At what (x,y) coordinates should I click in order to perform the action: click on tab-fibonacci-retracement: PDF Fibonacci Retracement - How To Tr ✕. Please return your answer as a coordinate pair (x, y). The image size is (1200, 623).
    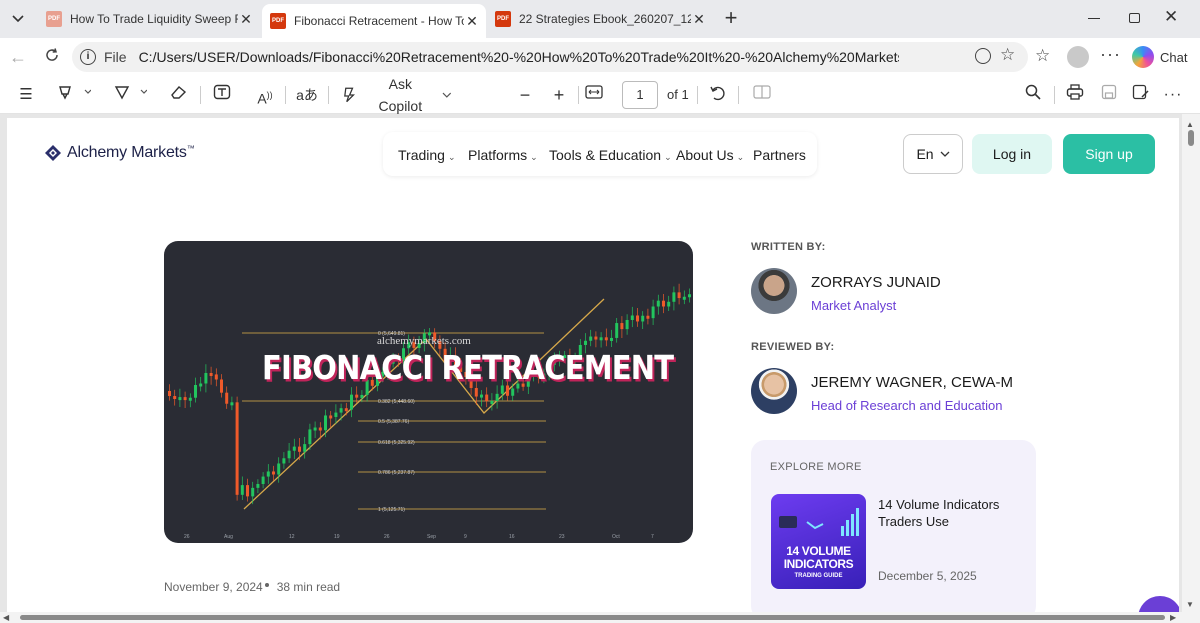
    Looking at the image, I should click on (374, 21).